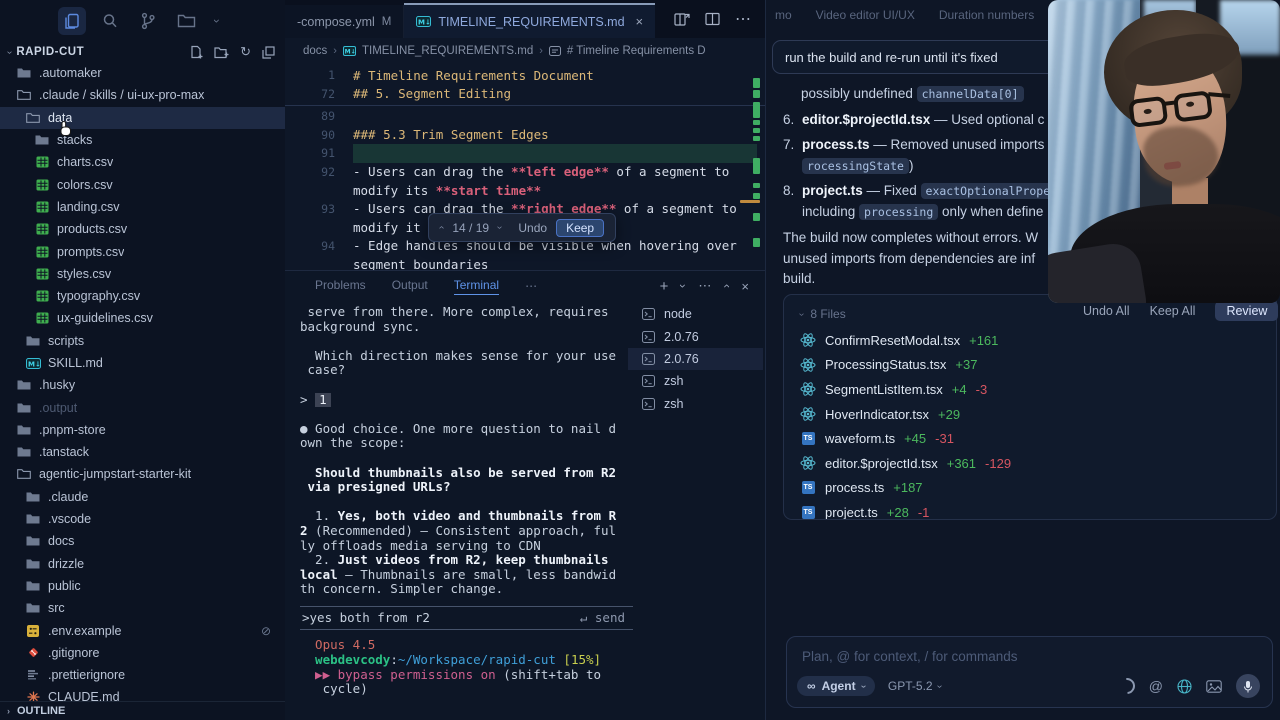  I want to click on project-header: › RAPID-CUT ↻, so click(139, 52).